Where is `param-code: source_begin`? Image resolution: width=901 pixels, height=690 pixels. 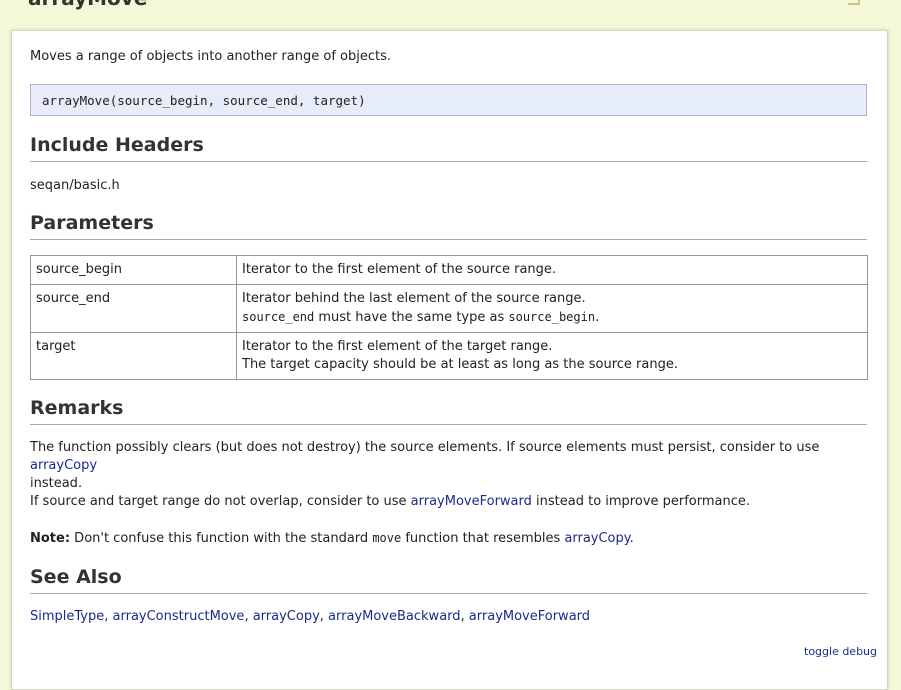
param-code: source_begin is located at coordinates (552, 317).